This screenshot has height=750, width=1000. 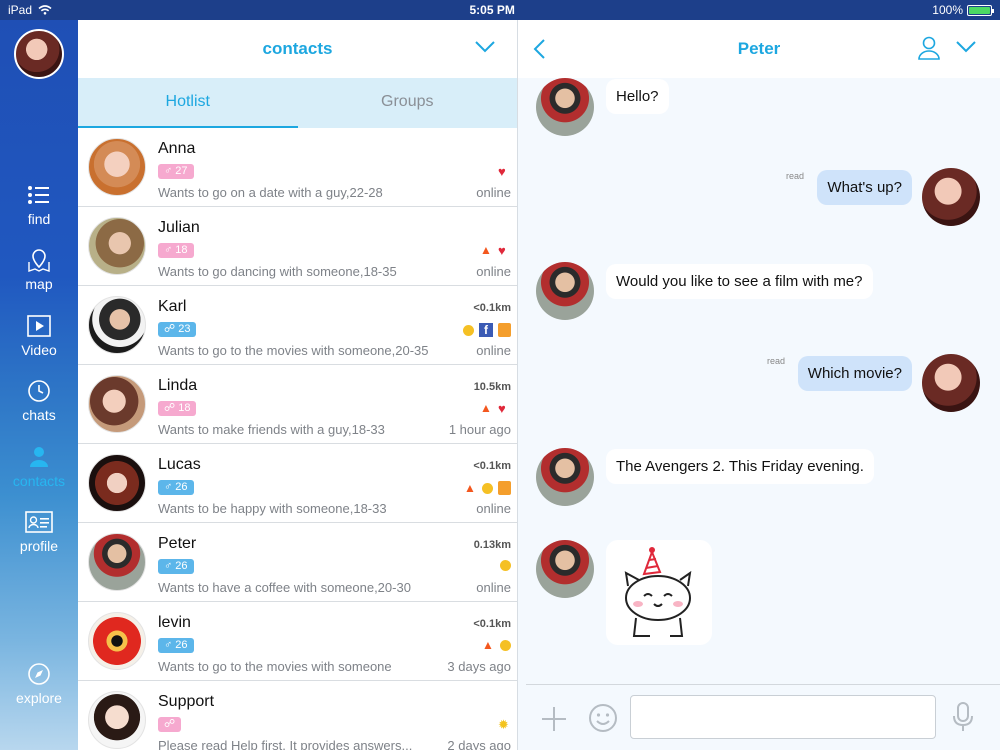 I want to click on contacts-header: contacts, so click(x=297, y=49).